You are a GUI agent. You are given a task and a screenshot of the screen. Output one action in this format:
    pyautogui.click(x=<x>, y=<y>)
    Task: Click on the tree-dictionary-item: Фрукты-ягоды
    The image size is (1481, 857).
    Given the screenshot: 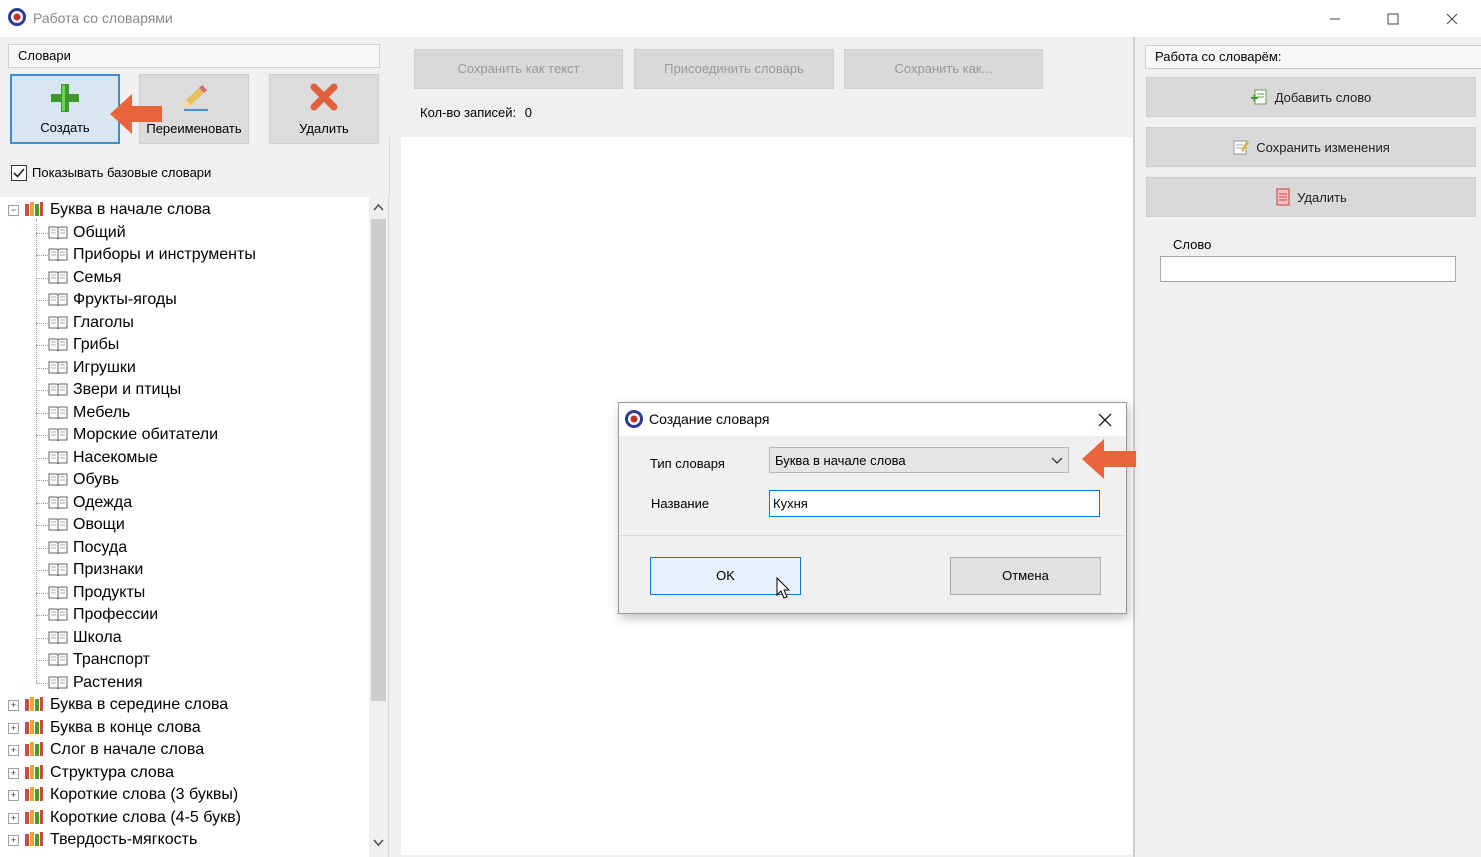 What is the action you would take?
    pyautogui.click(x=112, y=300)
    